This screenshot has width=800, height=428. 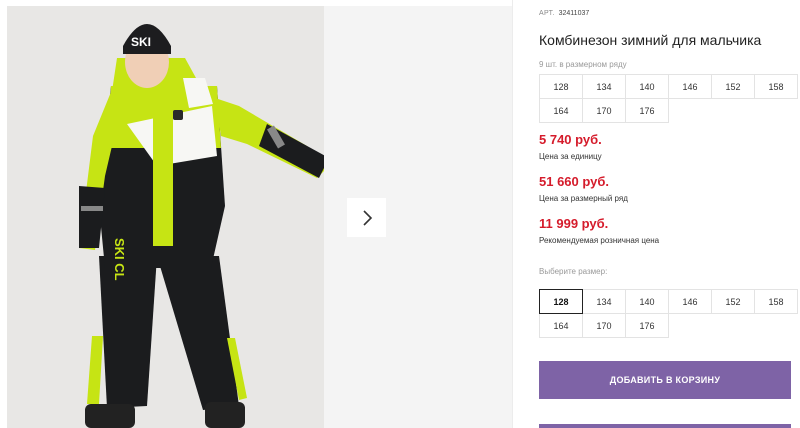 I want to click on size-option-128: 128, so click(x=561, y=301).